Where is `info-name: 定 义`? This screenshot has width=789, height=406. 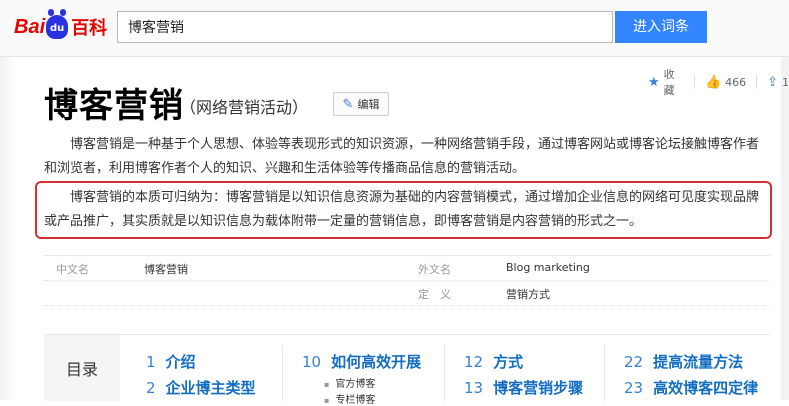
info-name: 定 义 is located at coordinates (434, 294).